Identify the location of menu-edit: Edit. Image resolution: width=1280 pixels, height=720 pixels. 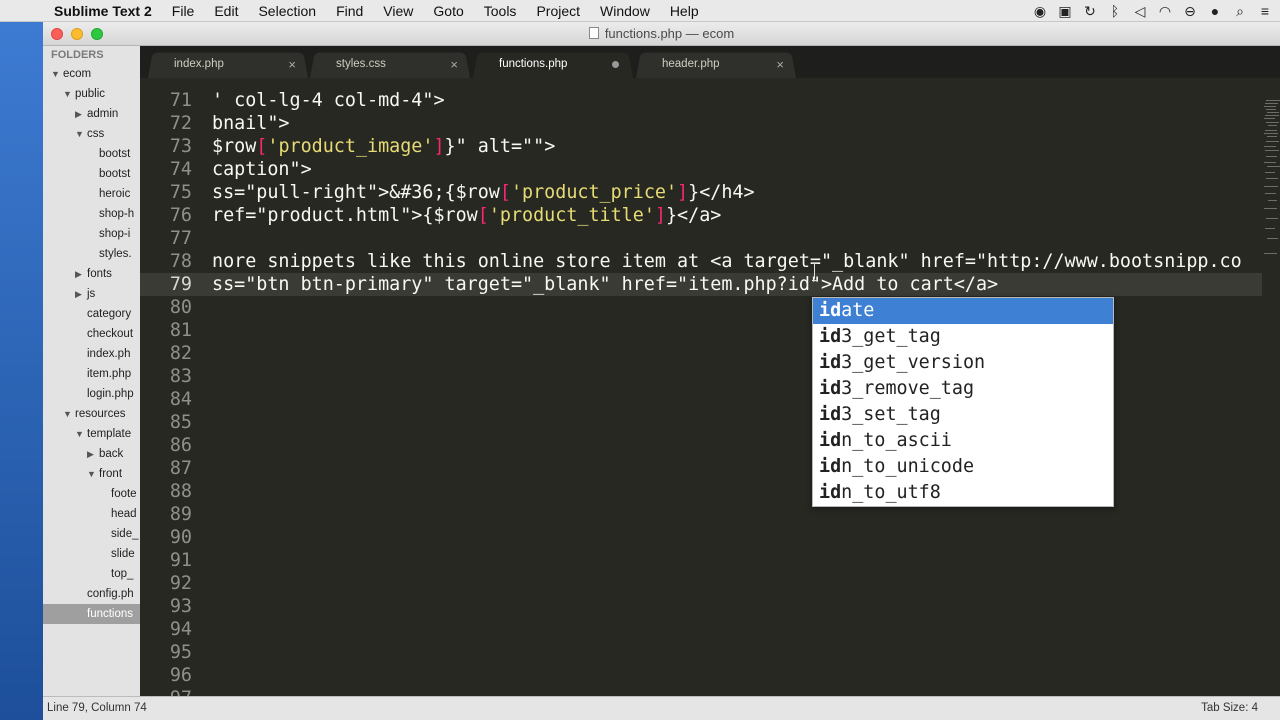
(226, 11).